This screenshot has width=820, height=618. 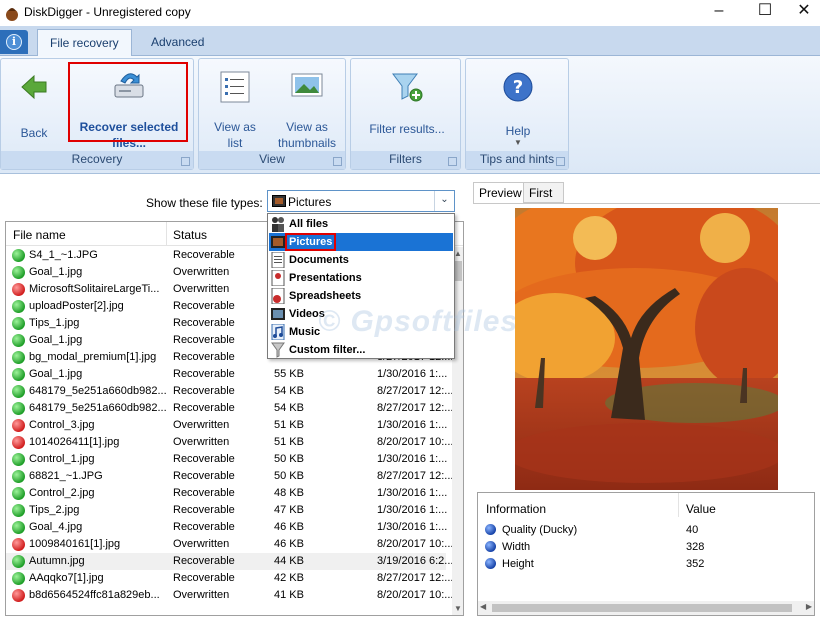 I want to click on back-button: Back, so click(x=34, y=107).